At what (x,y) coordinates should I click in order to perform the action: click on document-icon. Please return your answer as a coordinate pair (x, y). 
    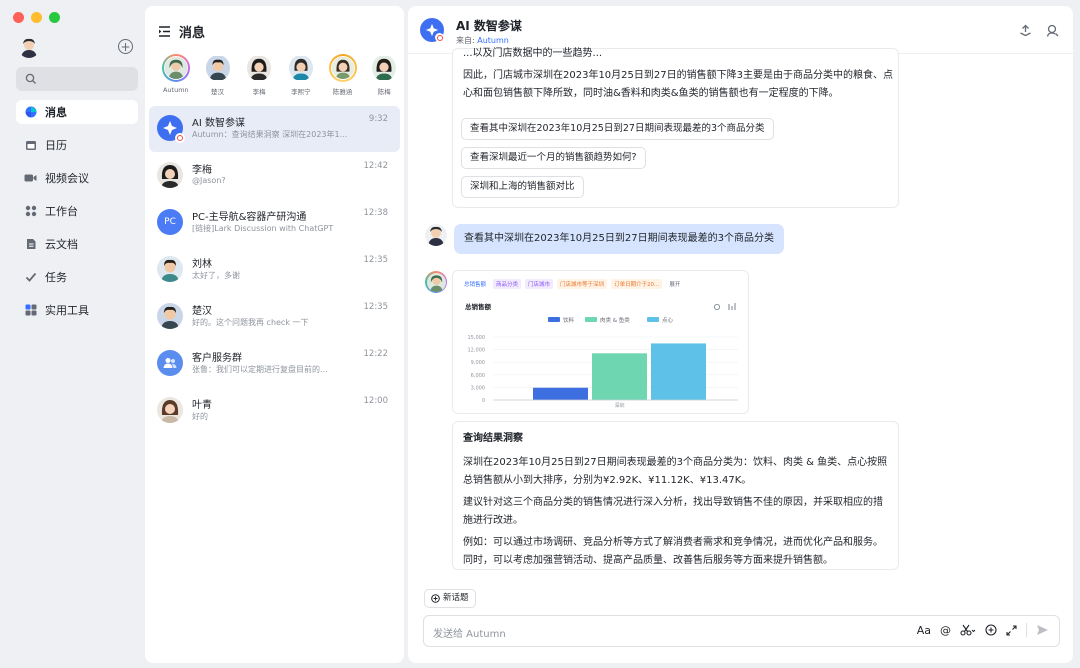
    Looking at the image, I should click on (30, 244).